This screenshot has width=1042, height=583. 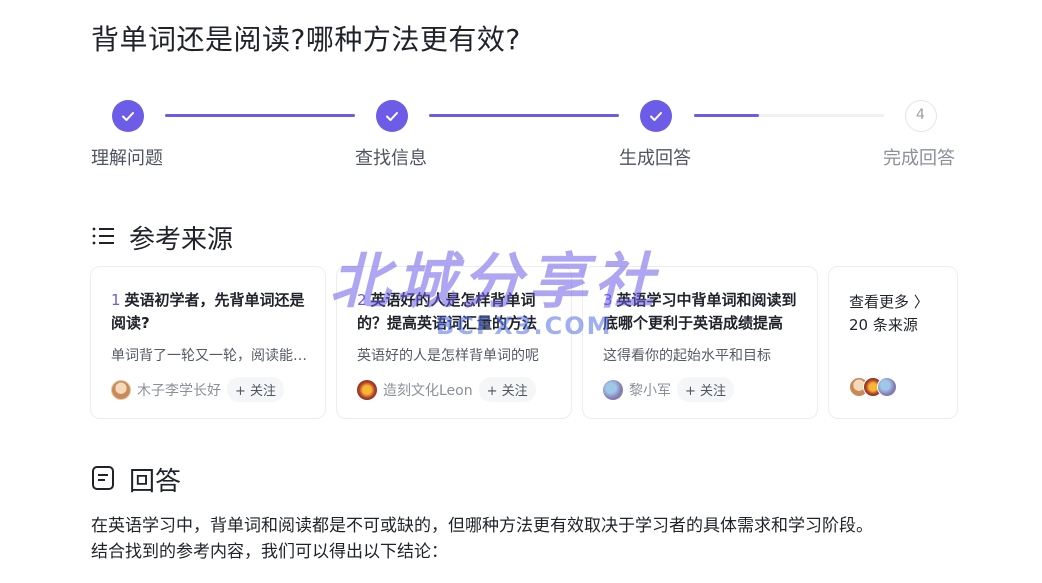 What do you see at coordinates (919, 158) in the screenshot?
I see `step-label-4: 完成回答` at bounding box center [919, 158].